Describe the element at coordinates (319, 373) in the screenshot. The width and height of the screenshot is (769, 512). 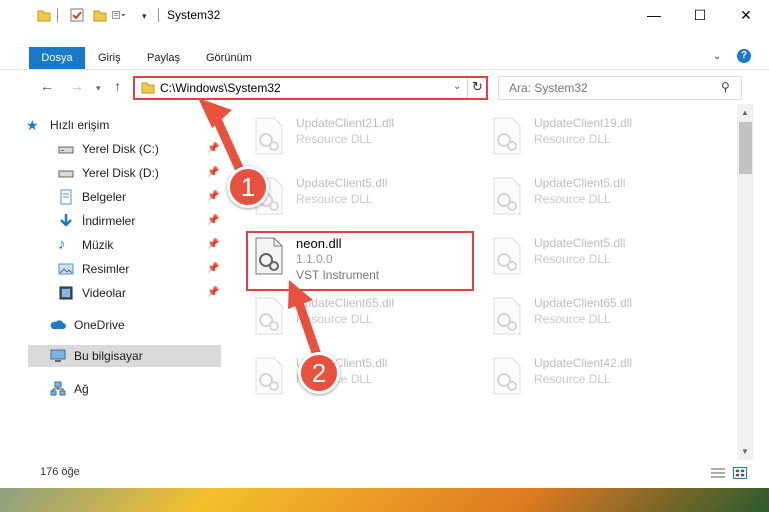
I see `annotation-badge-2: 2` at that location.